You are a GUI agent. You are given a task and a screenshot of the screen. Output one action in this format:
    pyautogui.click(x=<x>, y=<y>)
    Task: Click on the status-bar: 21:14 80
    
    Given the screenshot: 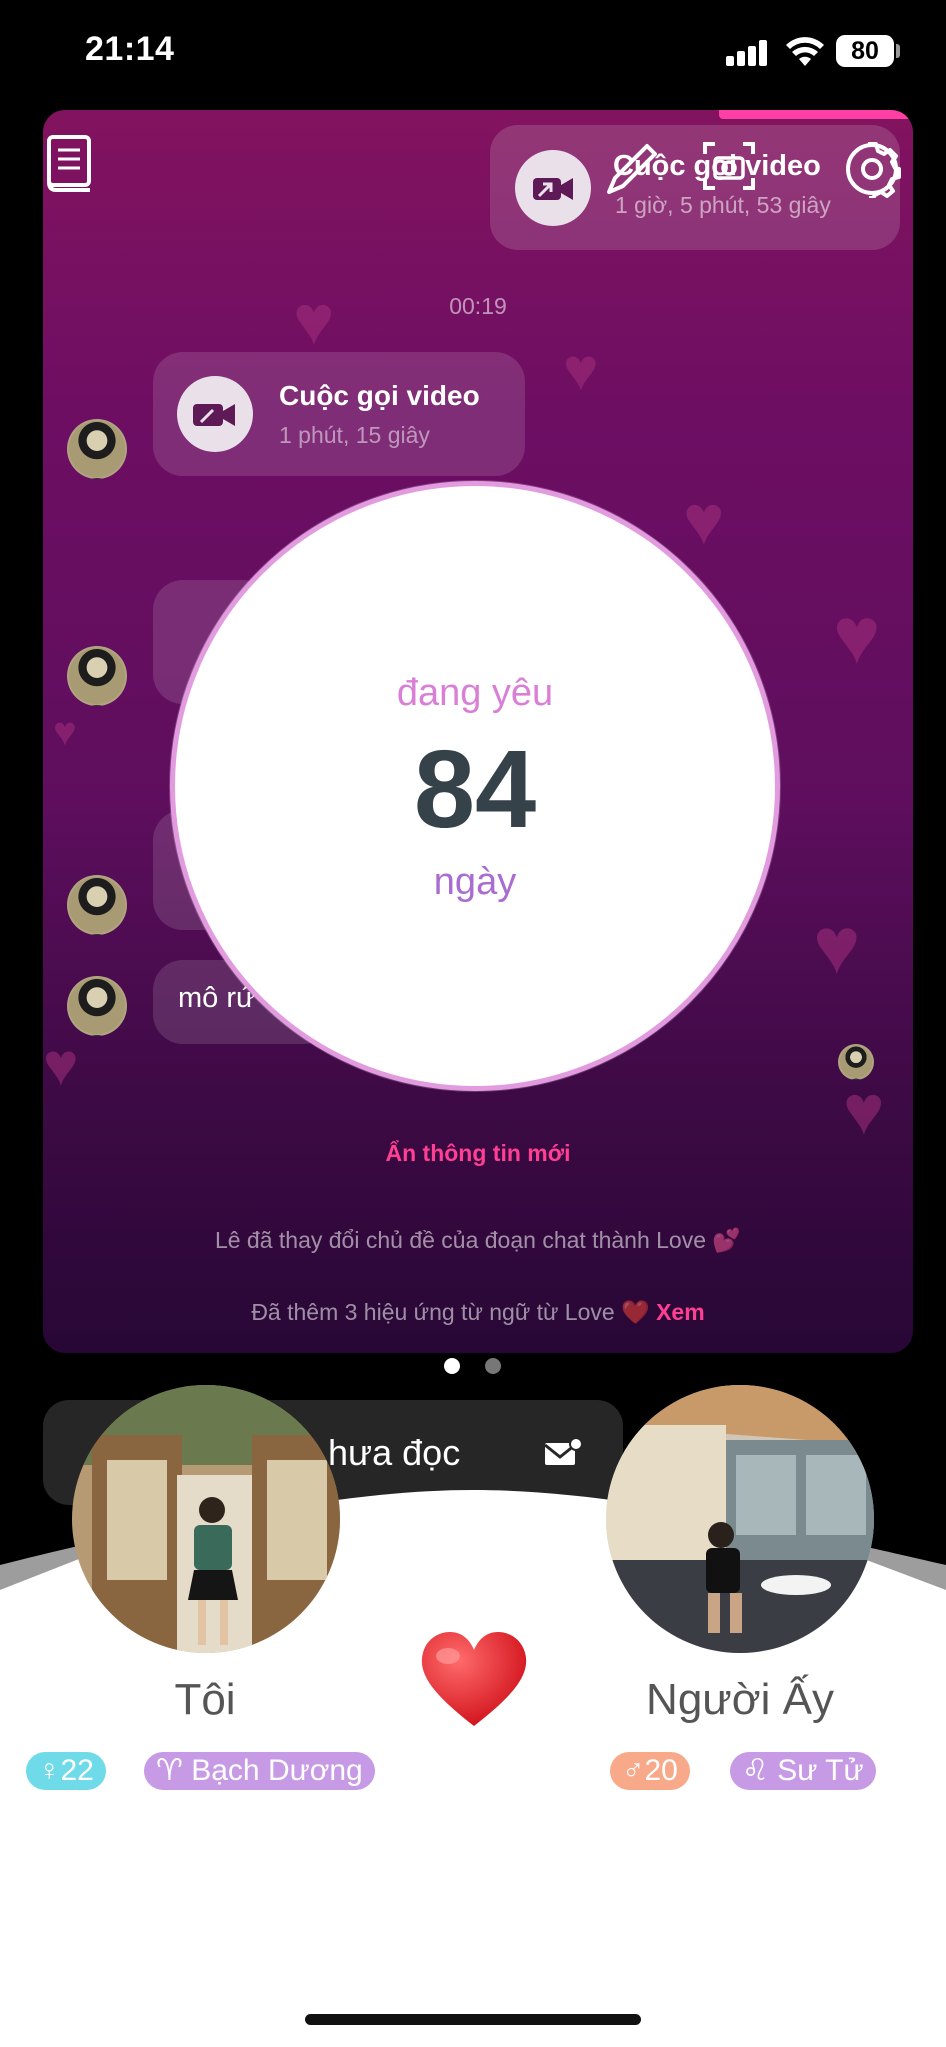 What is the action you would take?
    pyautogui.click(x=473, y=55)
    